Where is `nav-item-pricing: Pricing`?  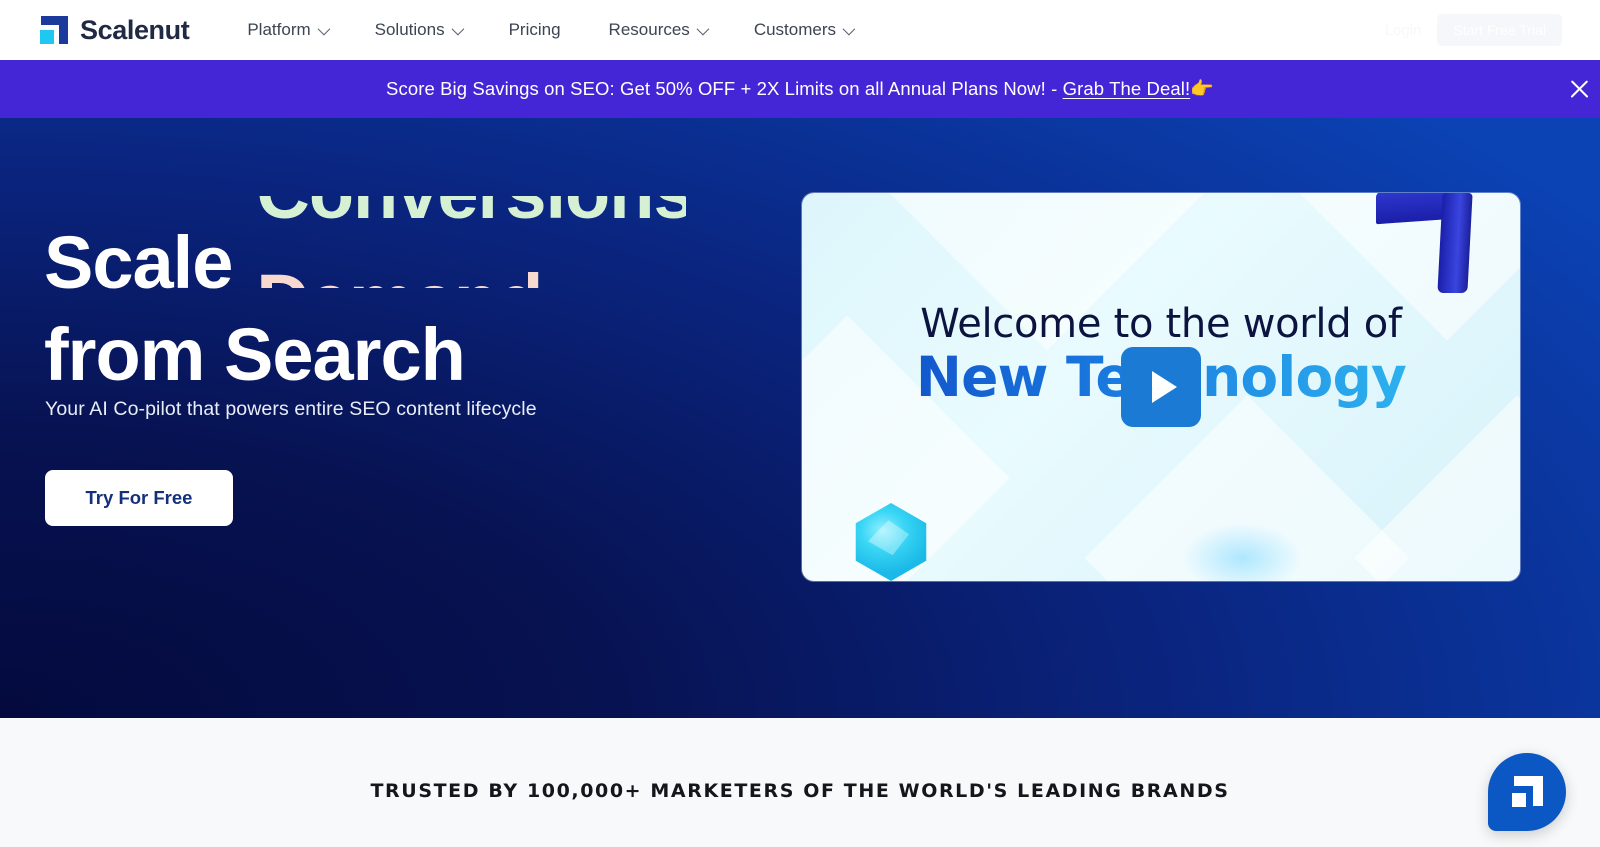
nav-item-pricing: Pricing is located at coordinates (535, 30).